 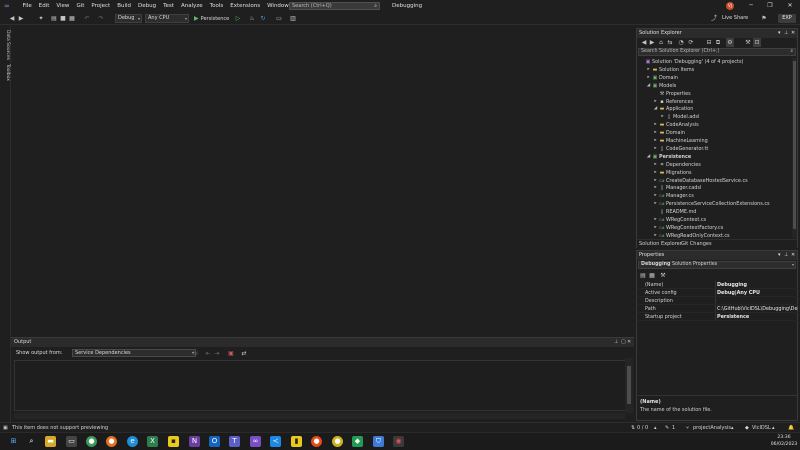 What do you see at coordinates (714, 70) in the screenshot?
I see `tree-item: ▸ ▬ Solution Items` at bounding box center [714, 70].